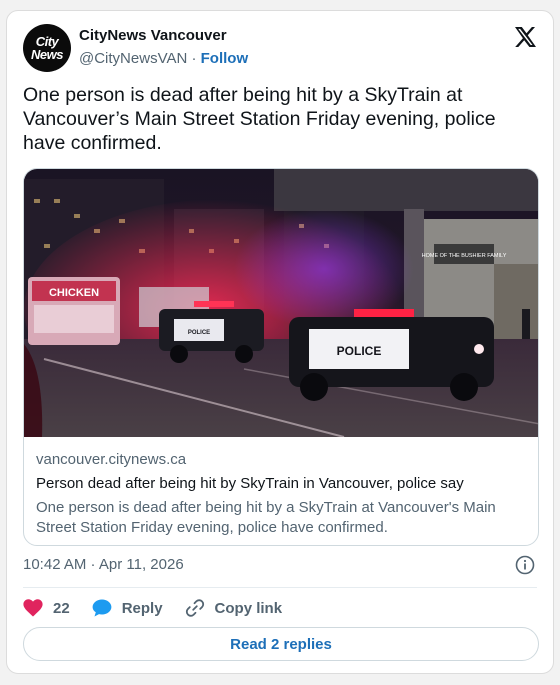 The height and width of the screenshot is (685, 560). What do you see at coordinates (359, 351) in the screenshot?
I see `police-text: POLICE` at bounding box center [359, 351].